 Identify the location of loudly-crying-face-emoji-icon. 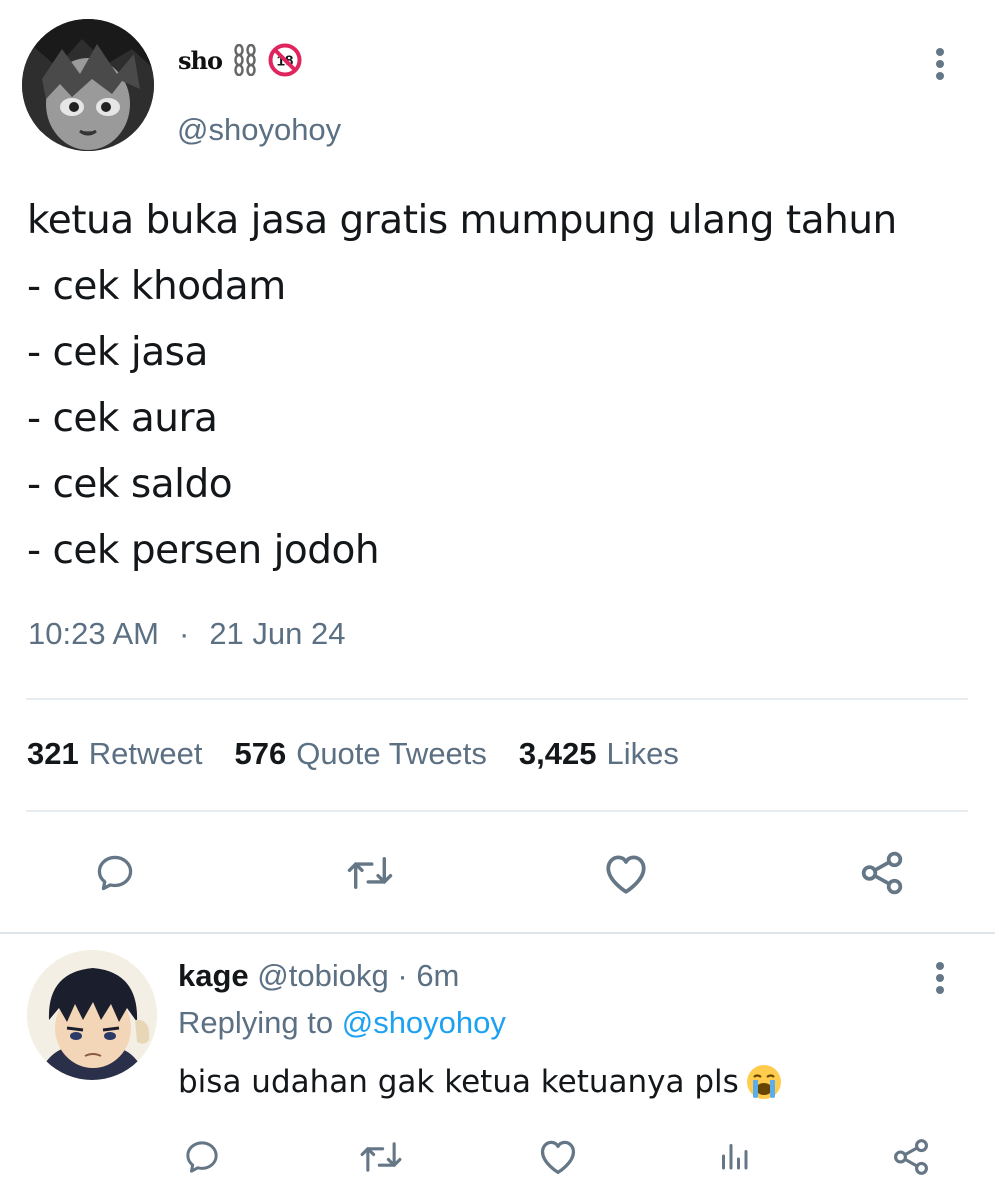
(763, 1082).